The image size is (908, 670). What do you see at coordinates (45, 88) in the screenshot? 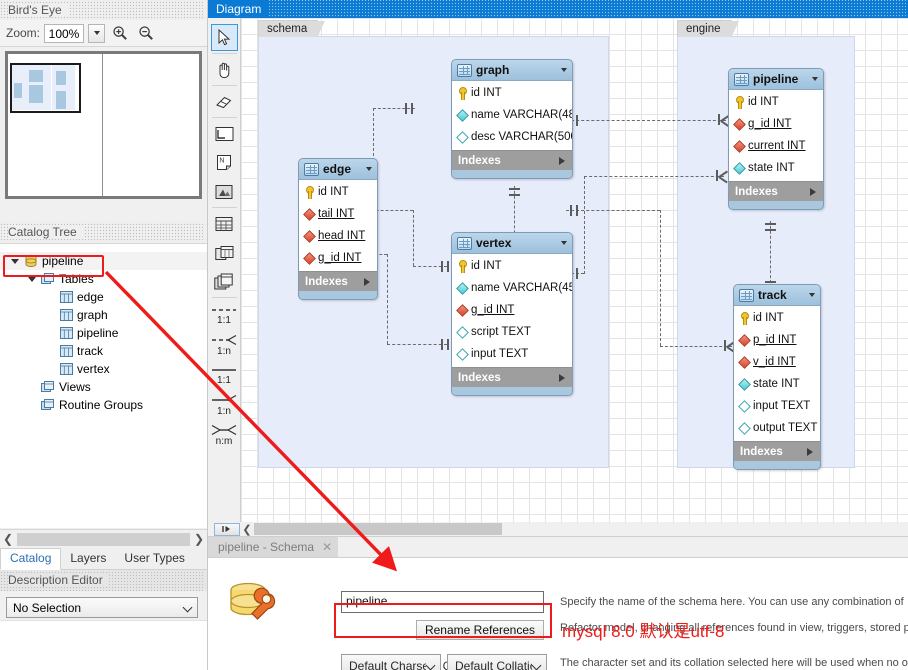
I see `birds-eye-viewport` at bounding box center [45, 88].